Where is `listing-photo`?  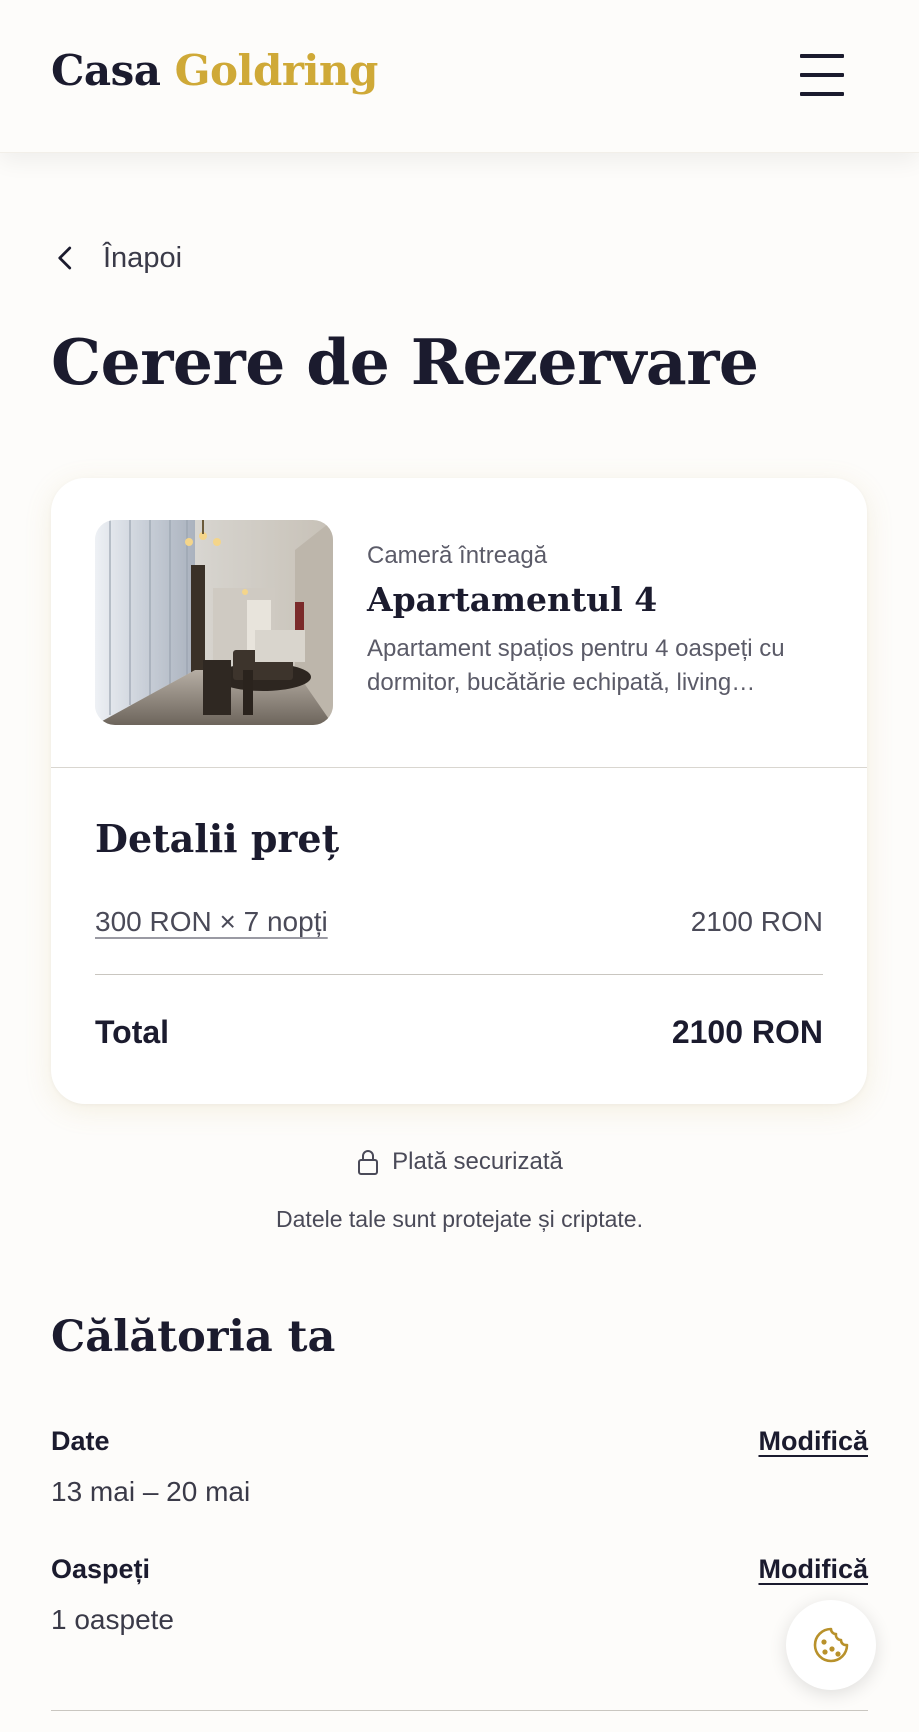
listing-photo is located at coordinates (214, 622).